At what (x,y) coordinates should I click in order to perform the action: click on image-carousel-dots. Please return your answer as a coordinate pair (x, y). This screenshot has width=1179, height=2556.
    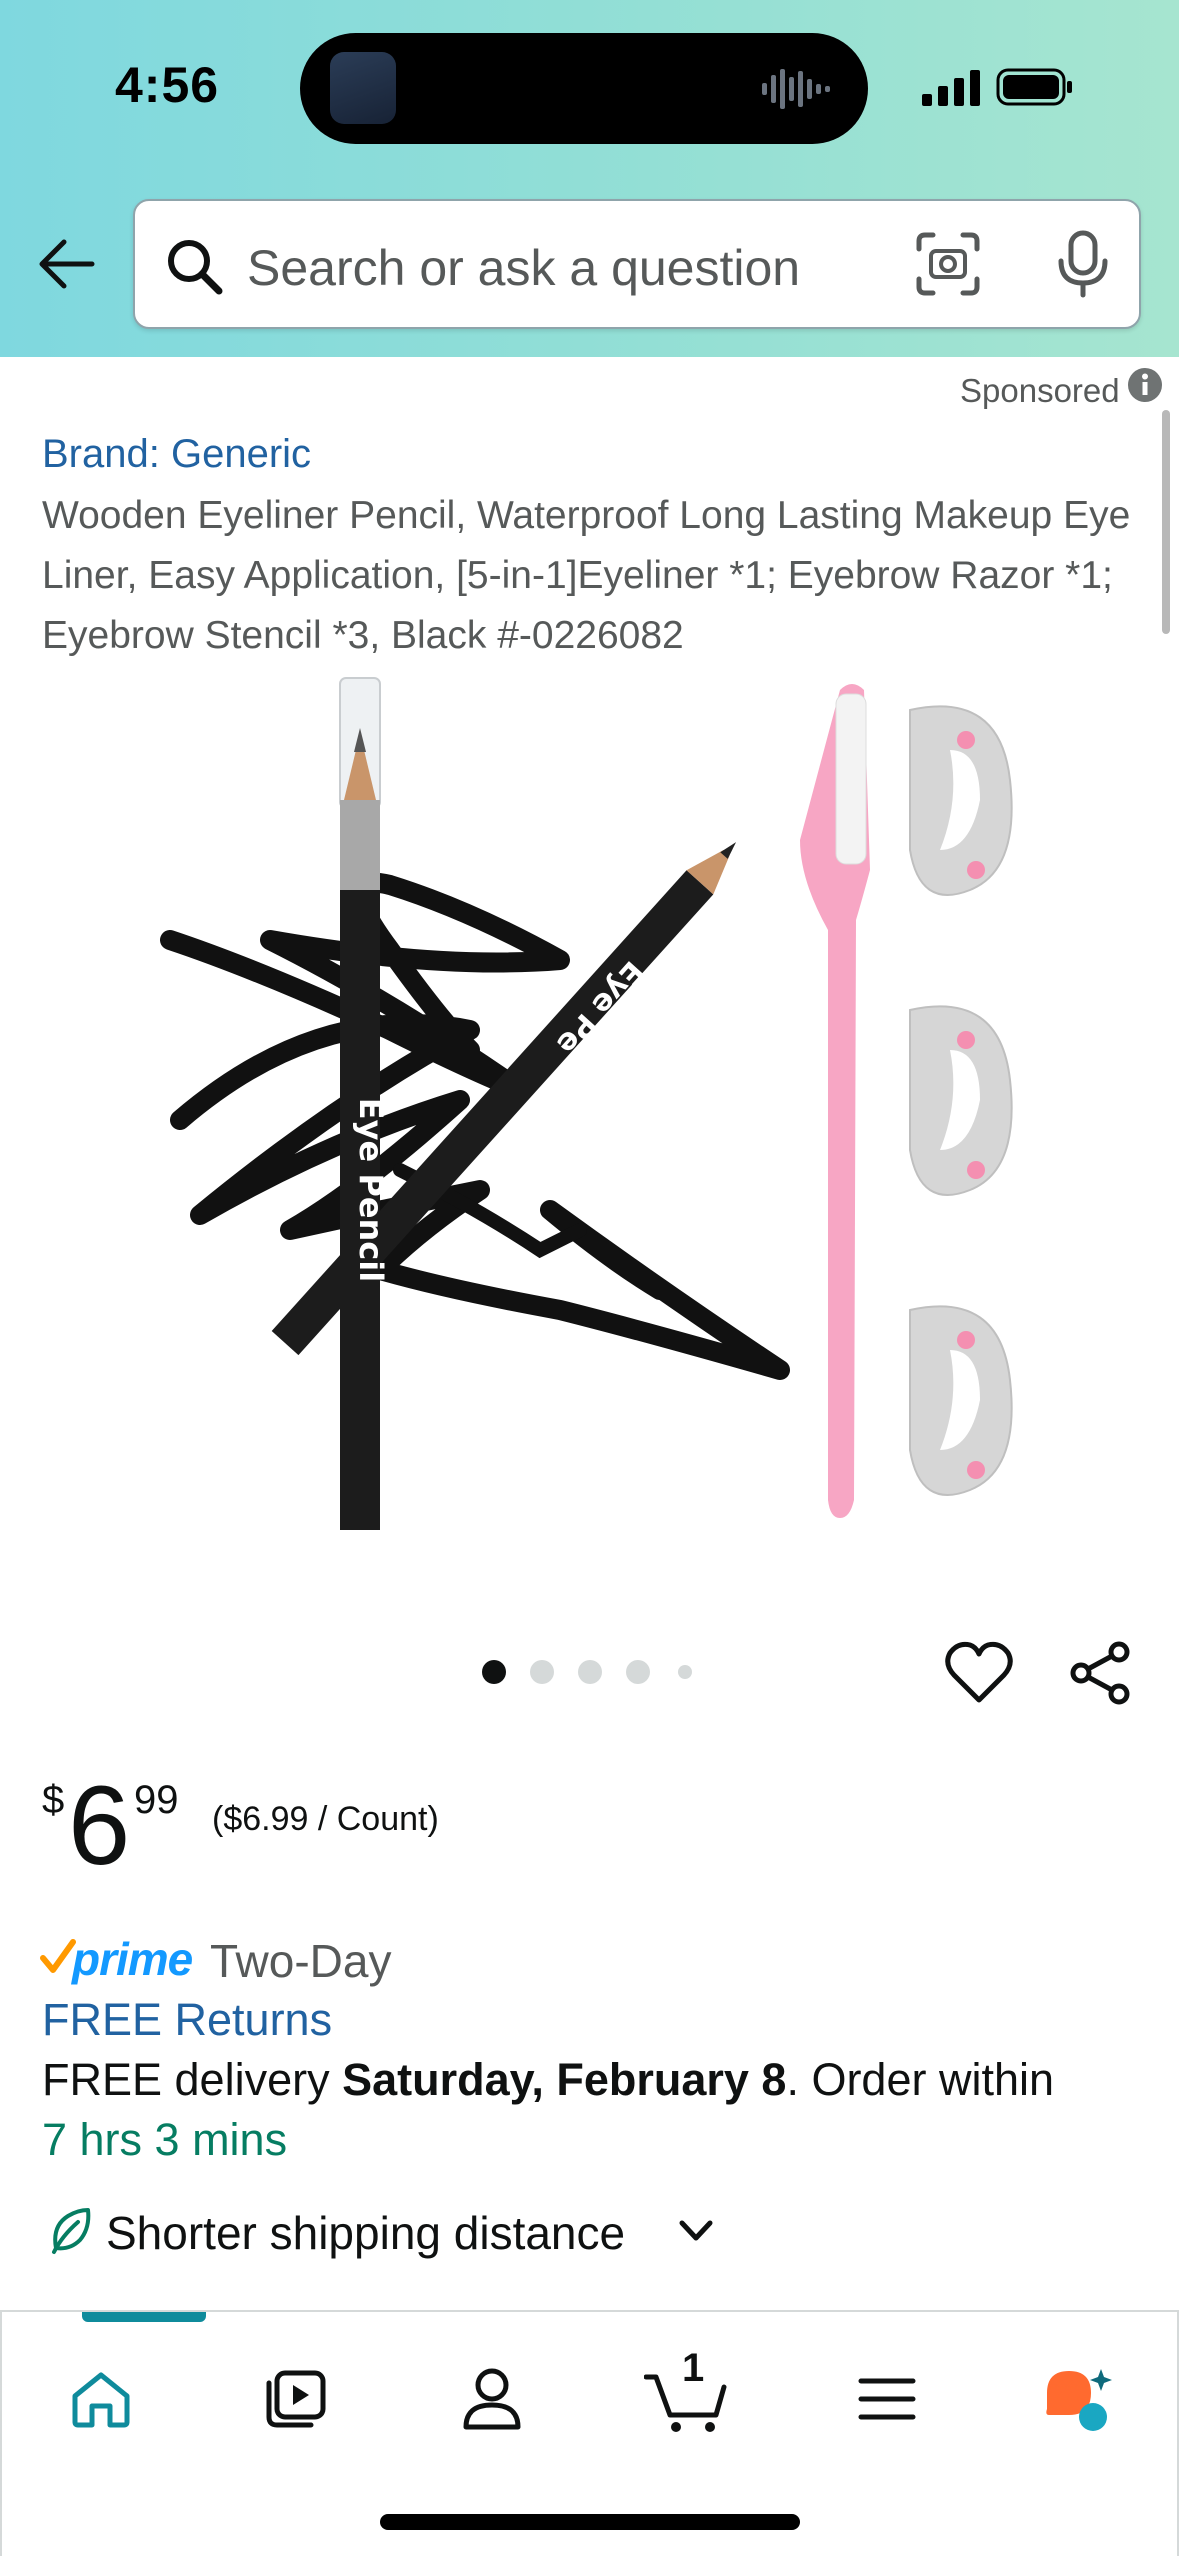
    Looking at the image, I should click on (592, 1673).